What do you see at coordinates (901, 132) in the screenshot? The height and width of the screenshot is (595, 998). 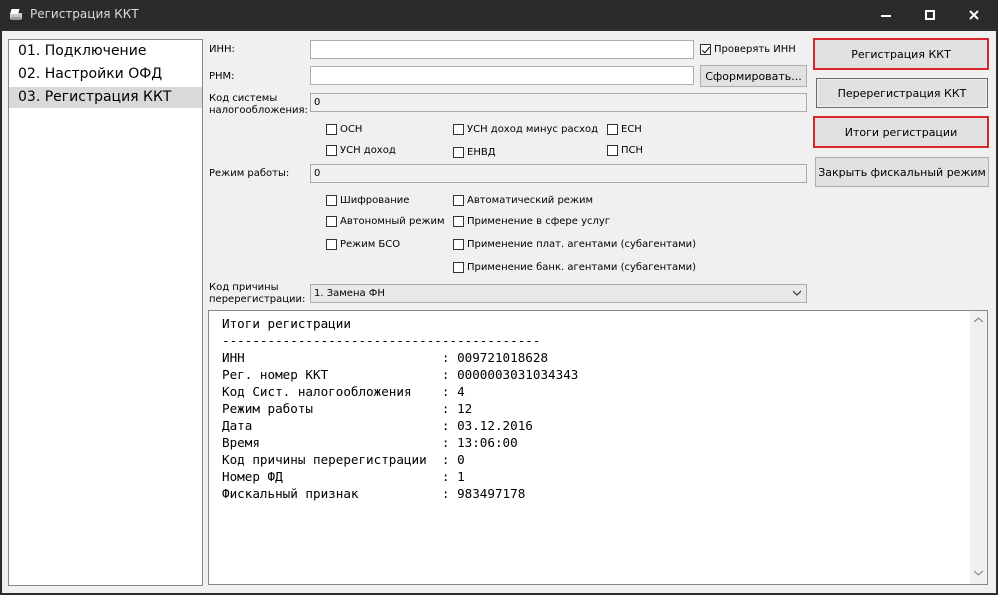 I see `registration-results-button: Итоги регистрации` at bounding box center [901, 132].